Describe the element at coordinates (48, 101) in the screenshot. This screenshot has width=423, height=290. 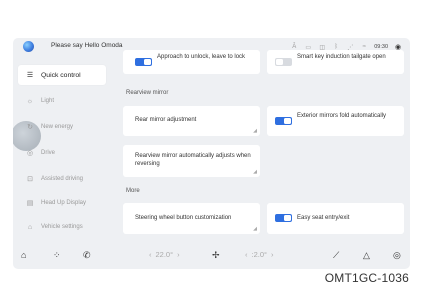
I see `sidebar-item-label: Light` at that location.